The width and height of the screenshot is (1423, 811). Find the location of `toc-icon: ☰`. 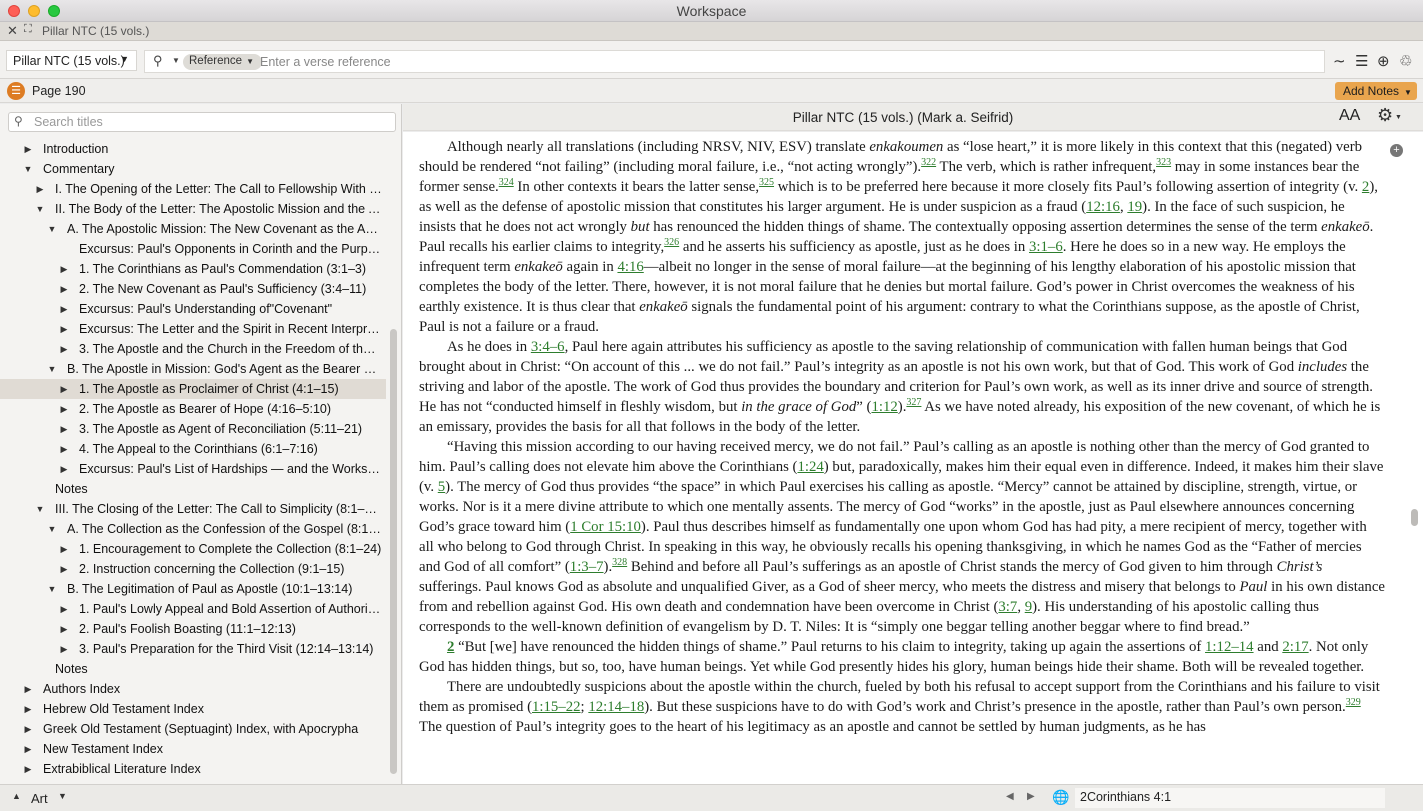

toc-icon: ☰ is located at coordinates (16, 91).